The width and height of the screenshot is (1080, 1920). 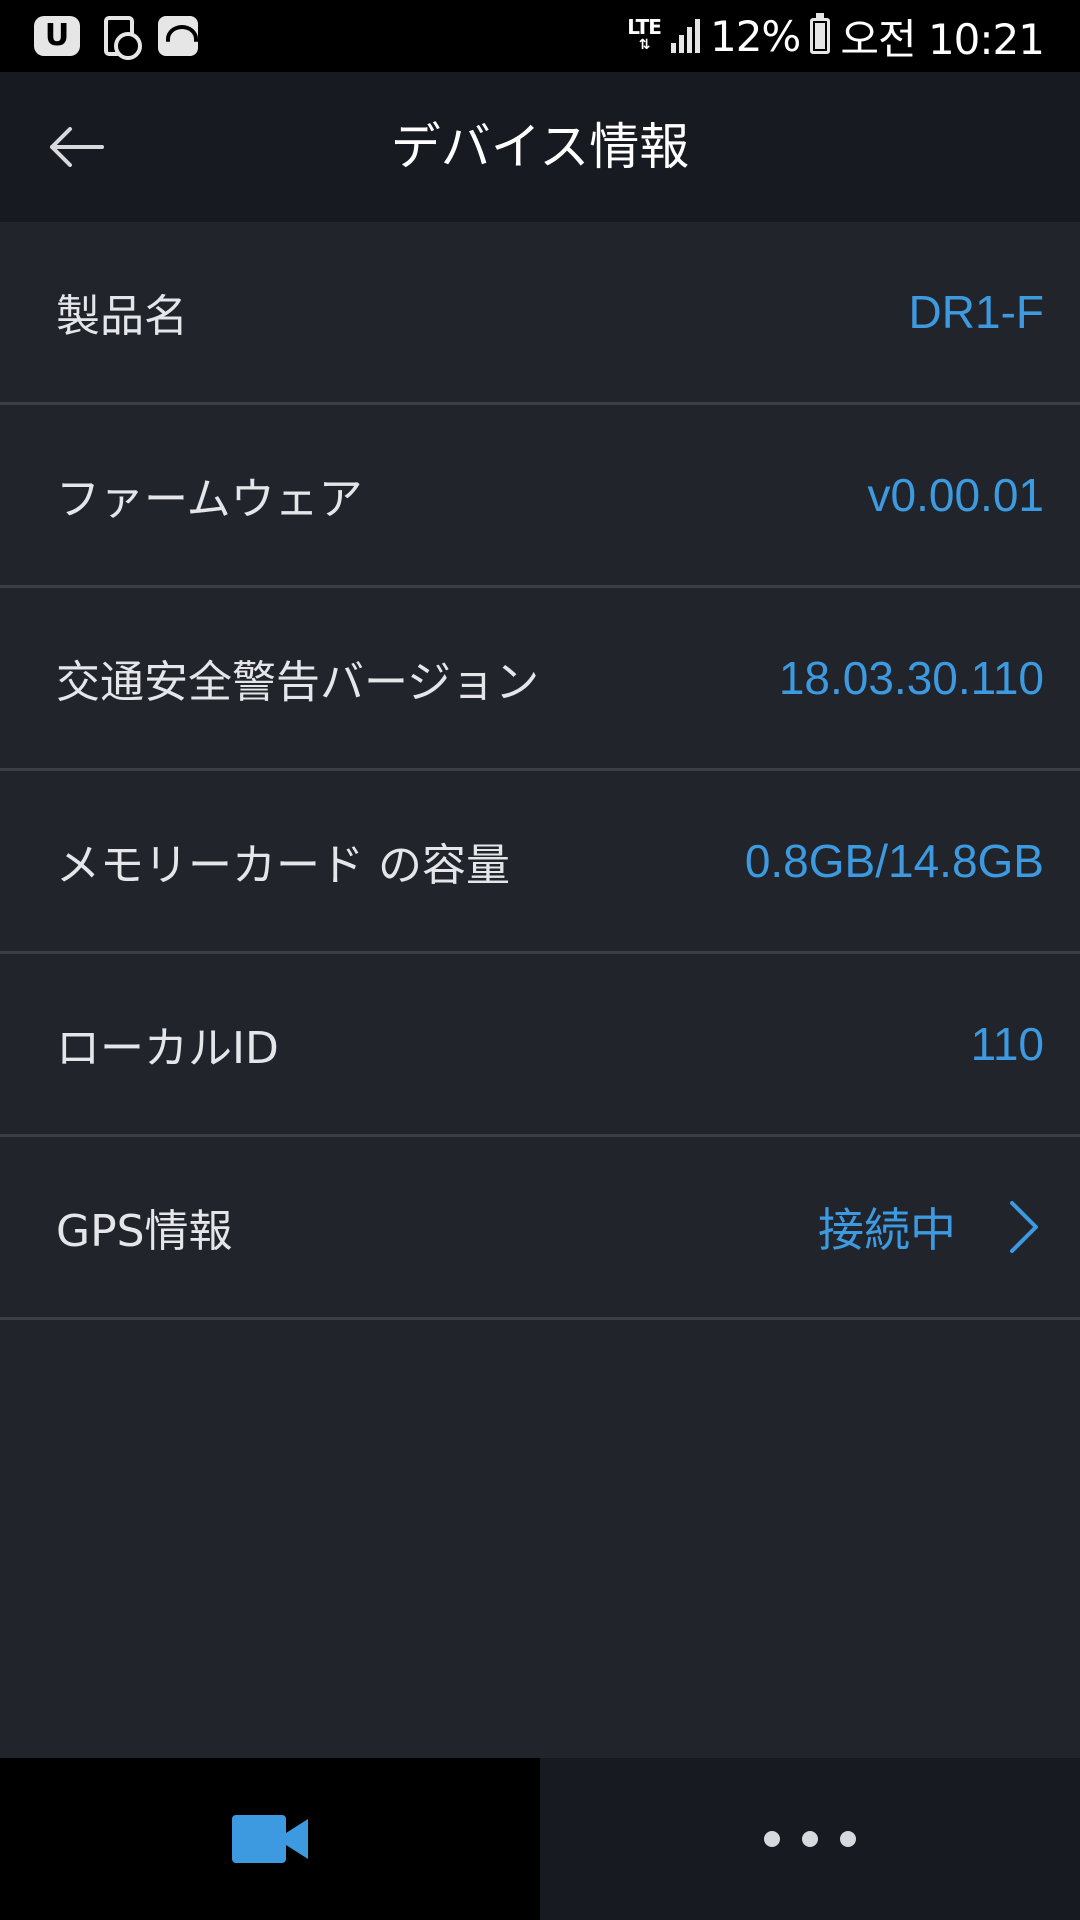 I want to click on tab-more, so click(x=810, y=1839).